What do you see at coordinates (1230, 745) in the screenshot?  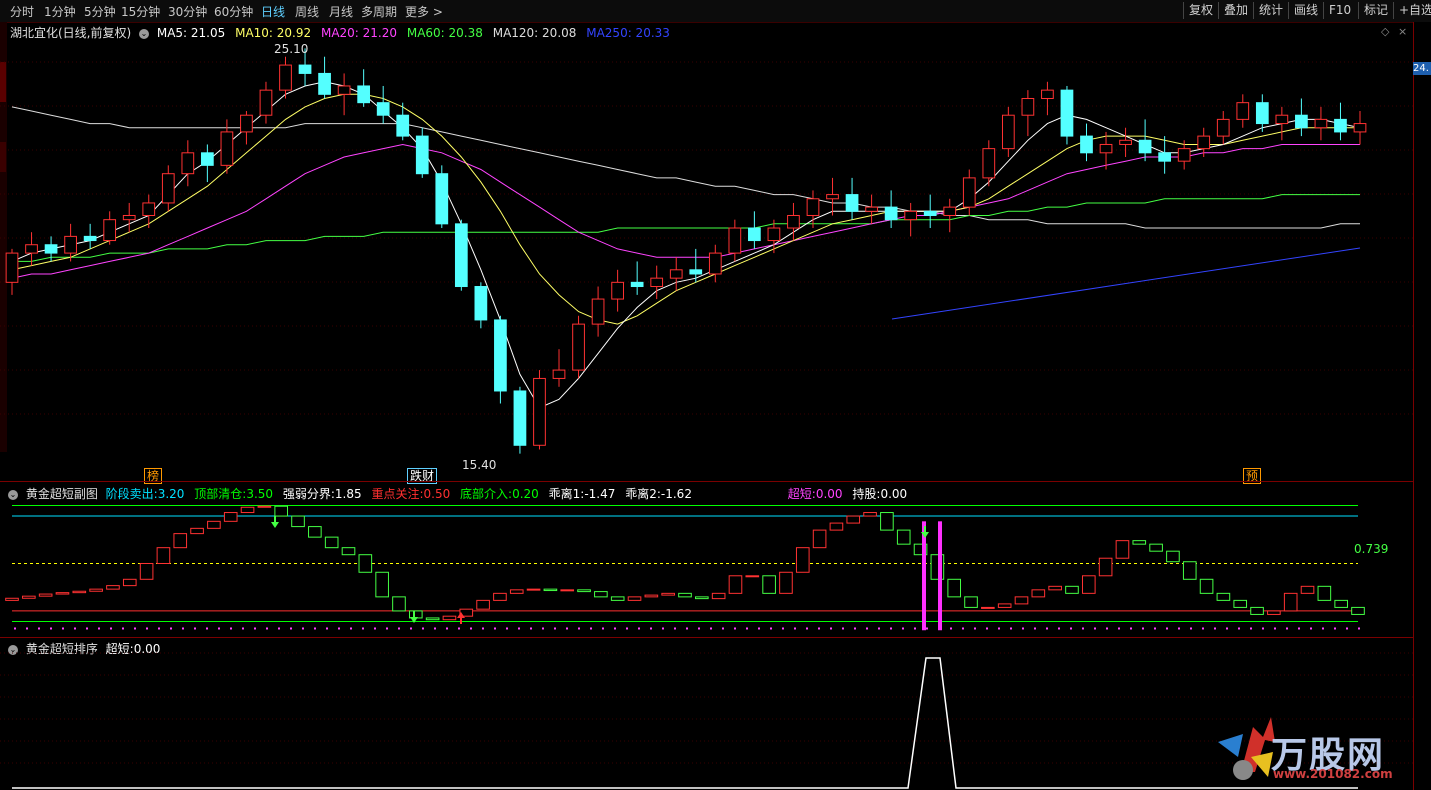 I see `logo-arrow-icon` at bounding box center [1230, 745].